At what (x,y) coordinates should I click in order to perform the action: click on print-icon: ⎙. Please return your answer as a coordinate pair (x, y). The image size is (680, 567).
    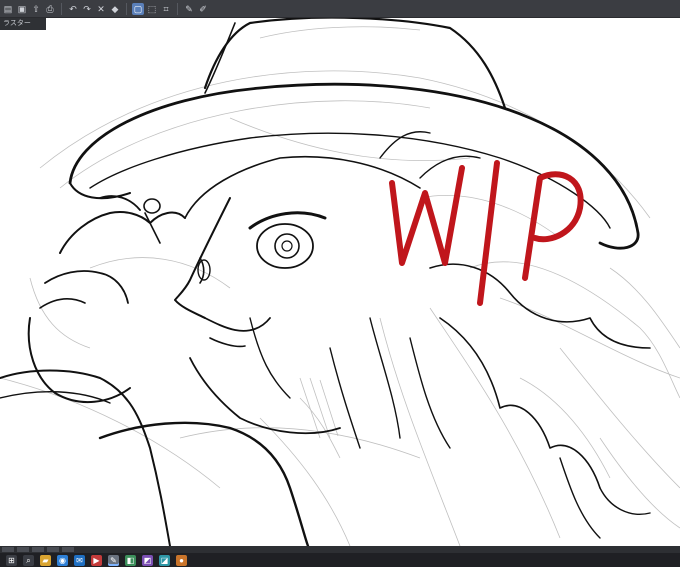
    Looking at the image, I should click on (50, 9).